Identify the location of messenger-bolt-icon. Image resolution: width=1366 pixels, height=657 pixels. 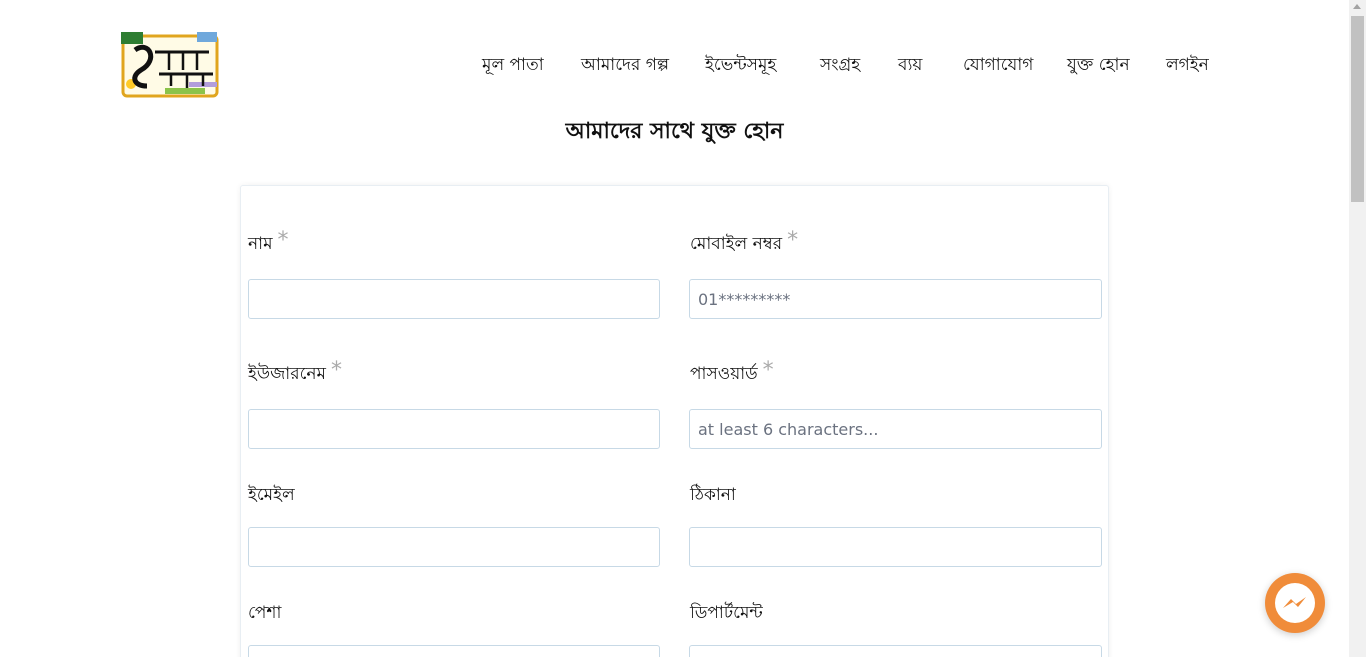
(1294, 602).